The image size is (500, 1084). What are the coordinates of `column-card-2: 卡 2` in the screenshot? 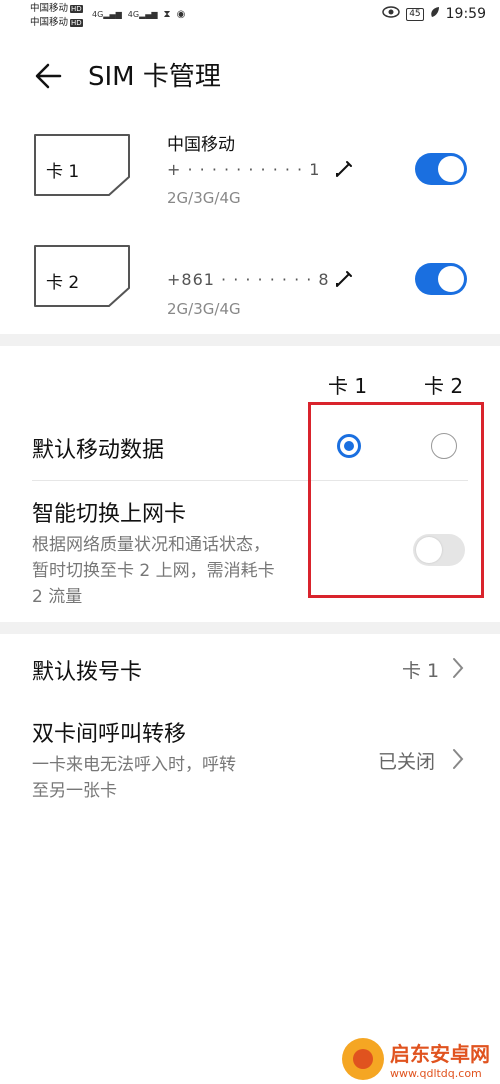 It's located at (444, 386).